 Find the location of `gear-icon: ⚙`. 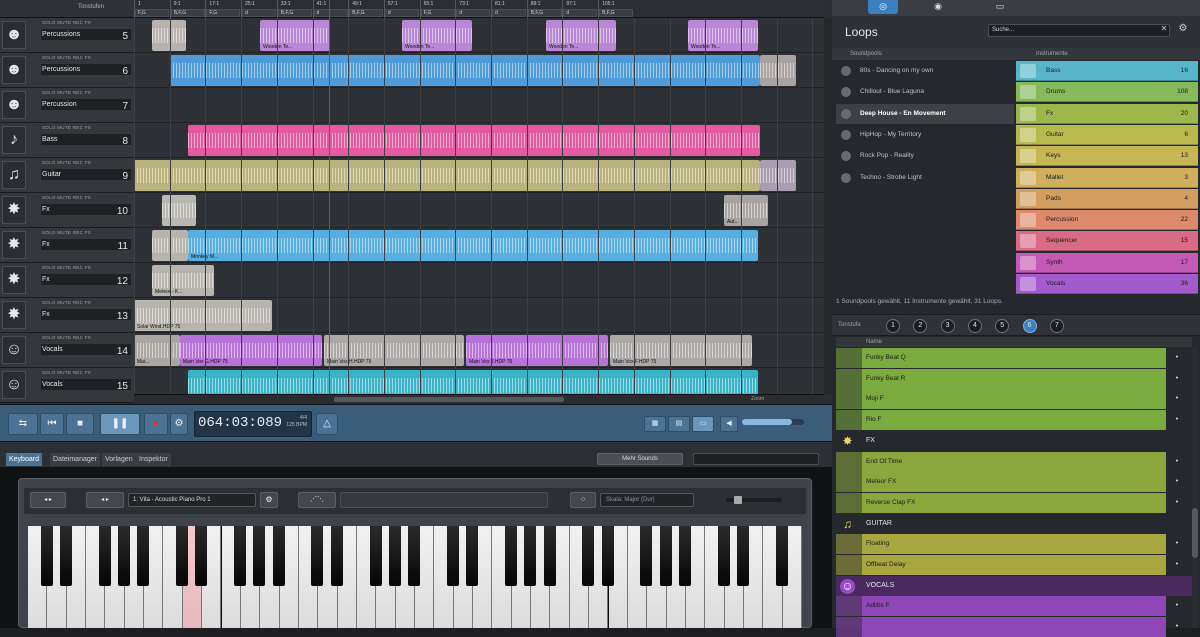

gear-icon: ⚙ is located at coordinates (1183, 30).